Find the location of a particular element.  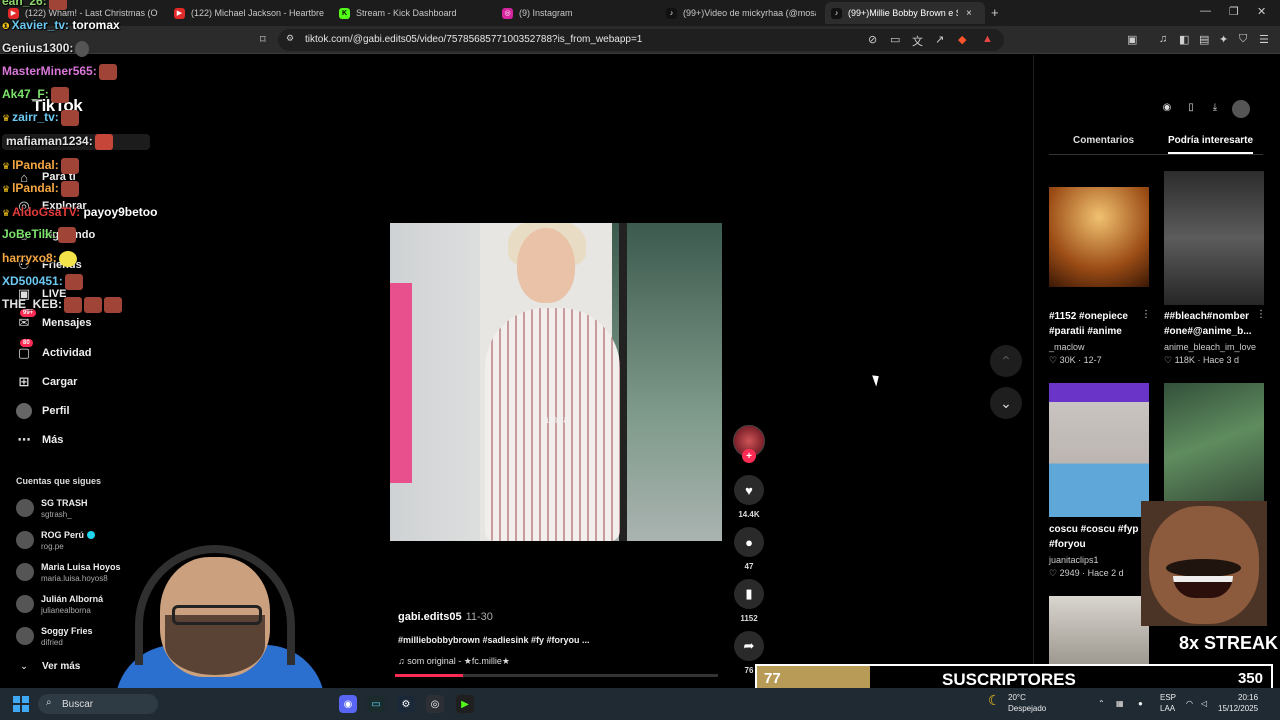

recommendation-title: #1152 #onepiece #paratii #anime is located at coordinates (1101, 324).